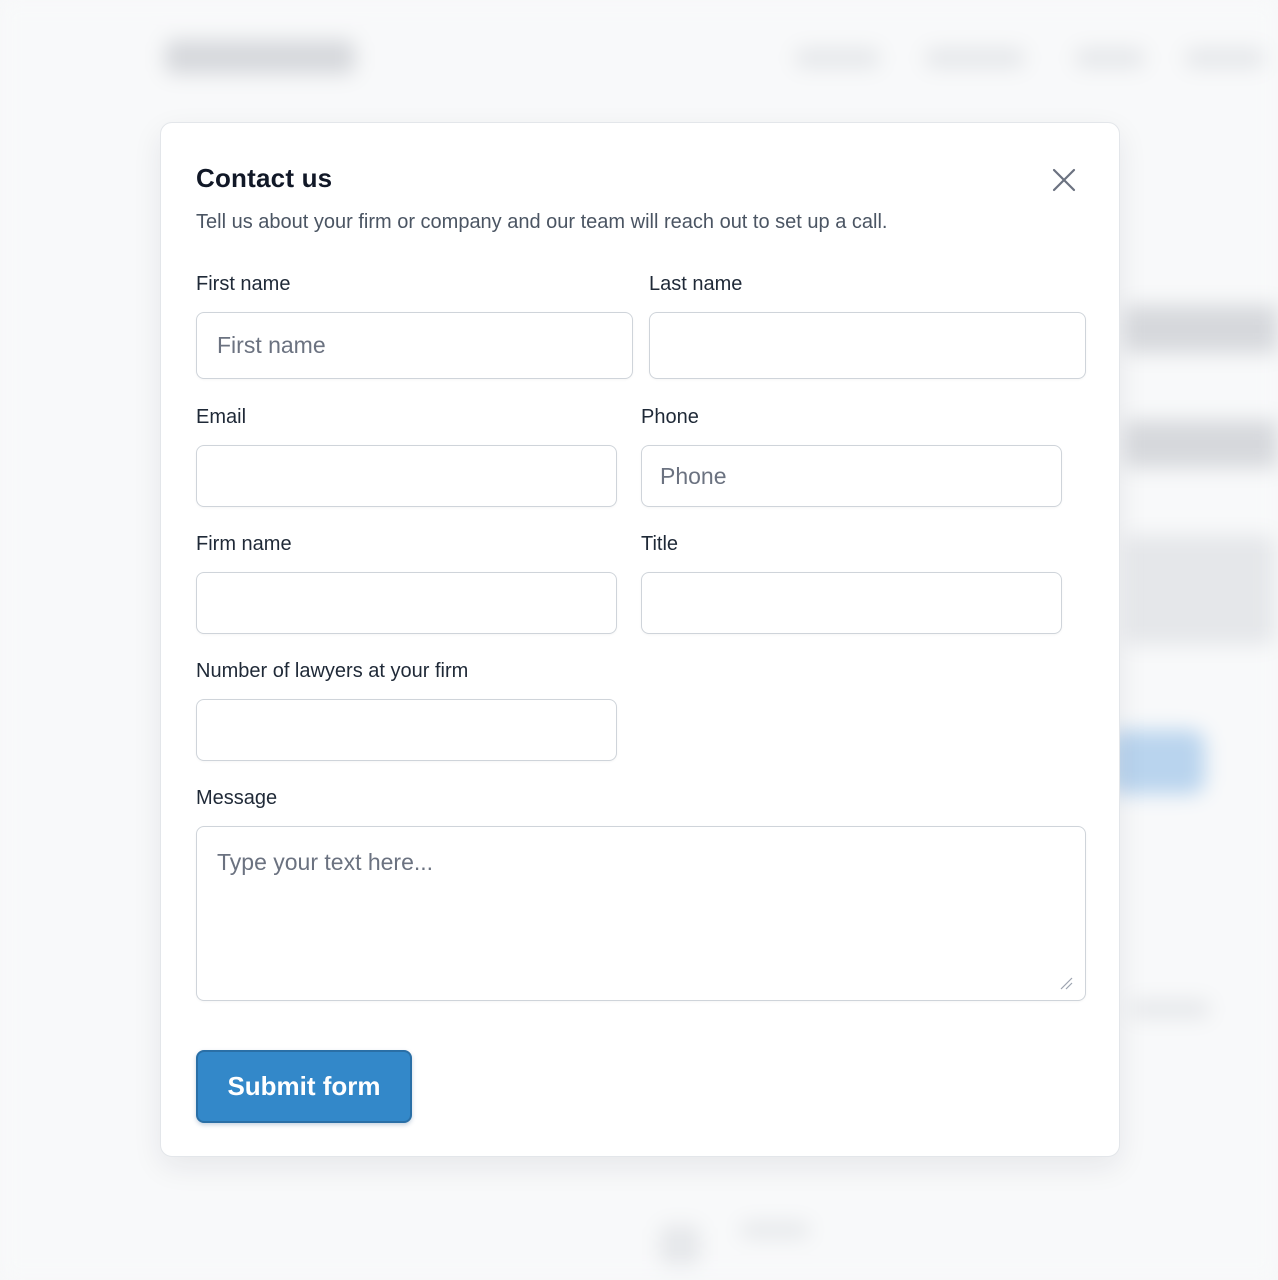 The image size is (1278, 1280). Describe the element at coordinates (332, 671) in the screenshot. I see `lawyers-count-label: Number of lawyers at your firm` at that location.